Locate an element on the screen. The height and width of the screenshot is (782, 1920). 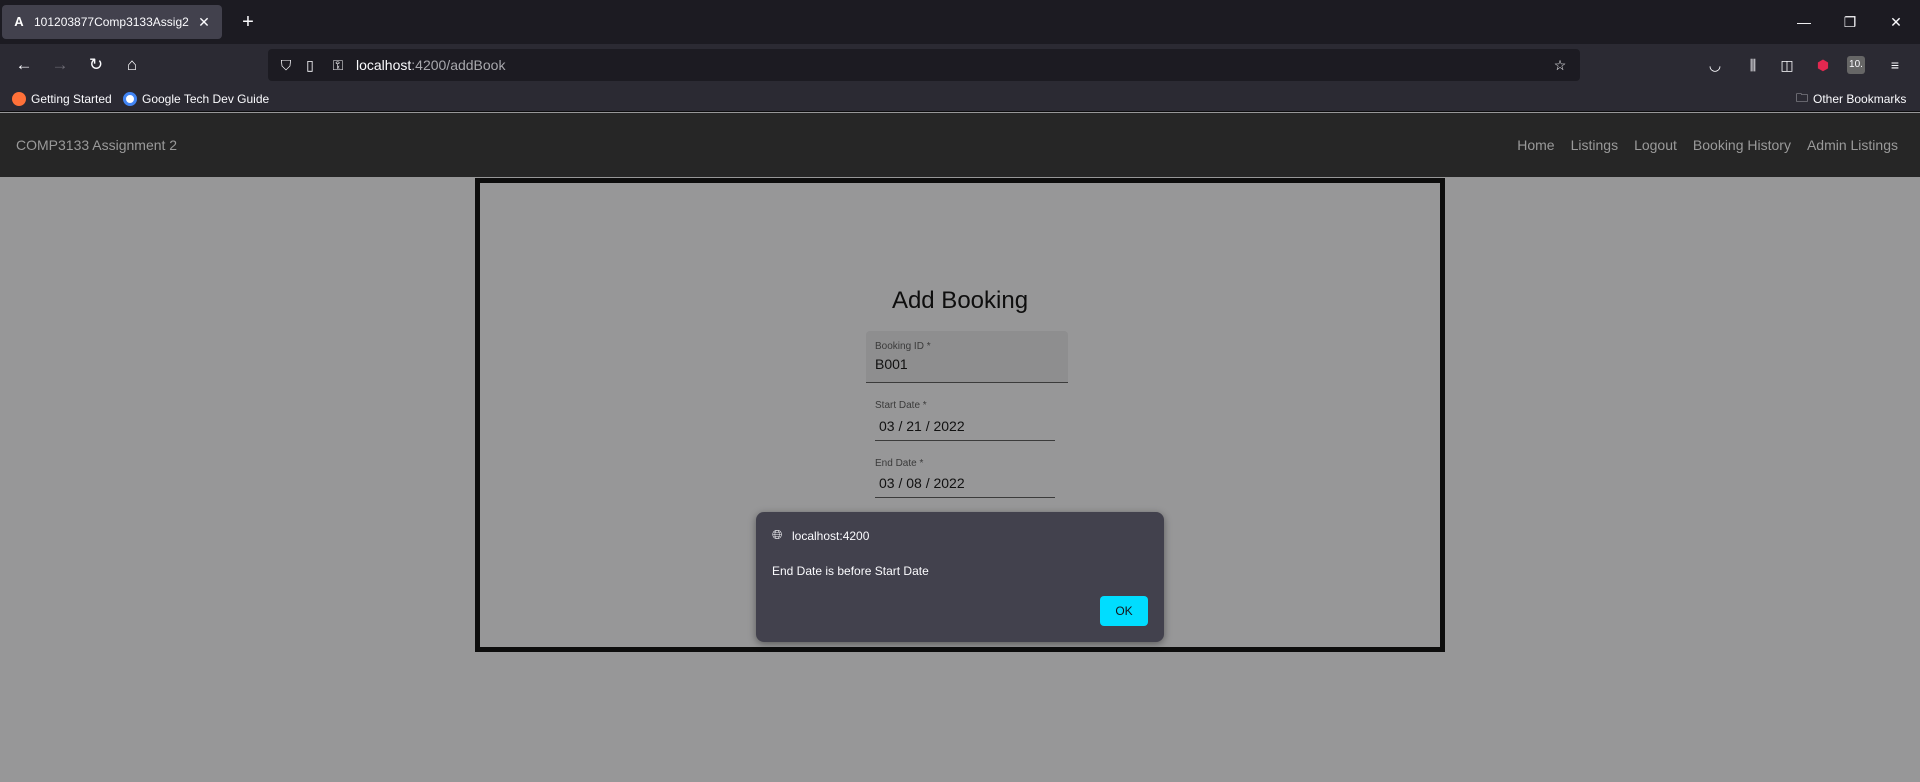
bookmark-star-icon: ☆ is located at coordinates (1560, 65).